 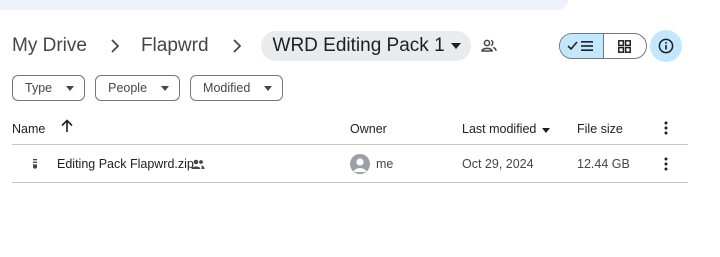 I want to click on checklist-icon, so click(x=580, y=46).